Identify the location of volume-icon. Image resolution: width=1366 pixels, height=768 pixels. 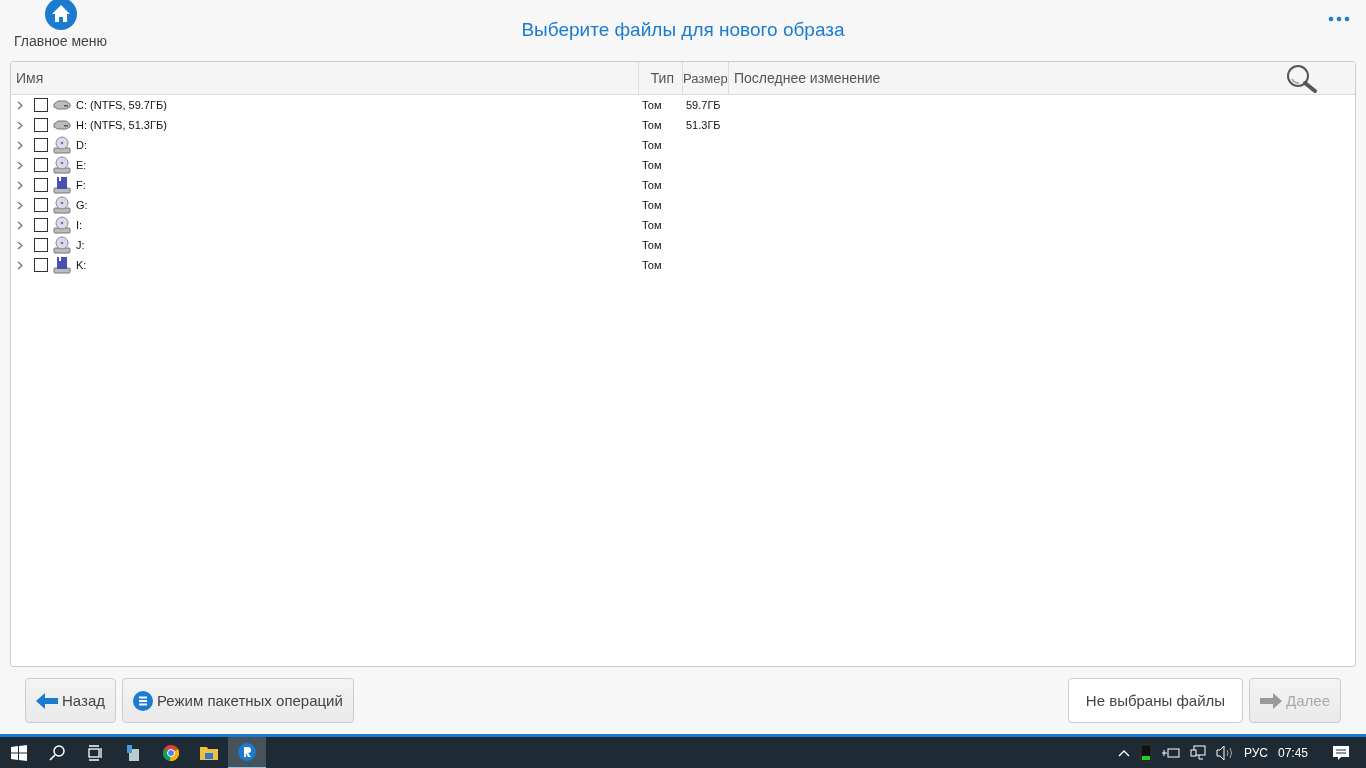
(1224, 753).